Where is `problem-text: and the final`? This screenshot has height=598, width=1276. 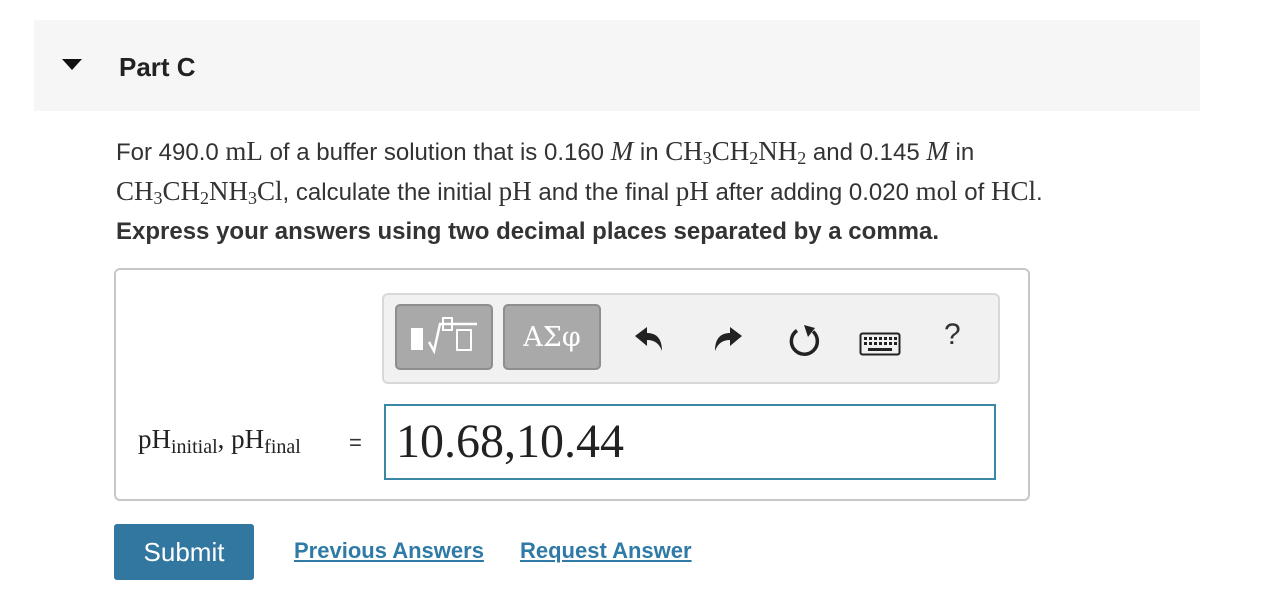
problem-text: and the final is located at coordinates (603, 192).